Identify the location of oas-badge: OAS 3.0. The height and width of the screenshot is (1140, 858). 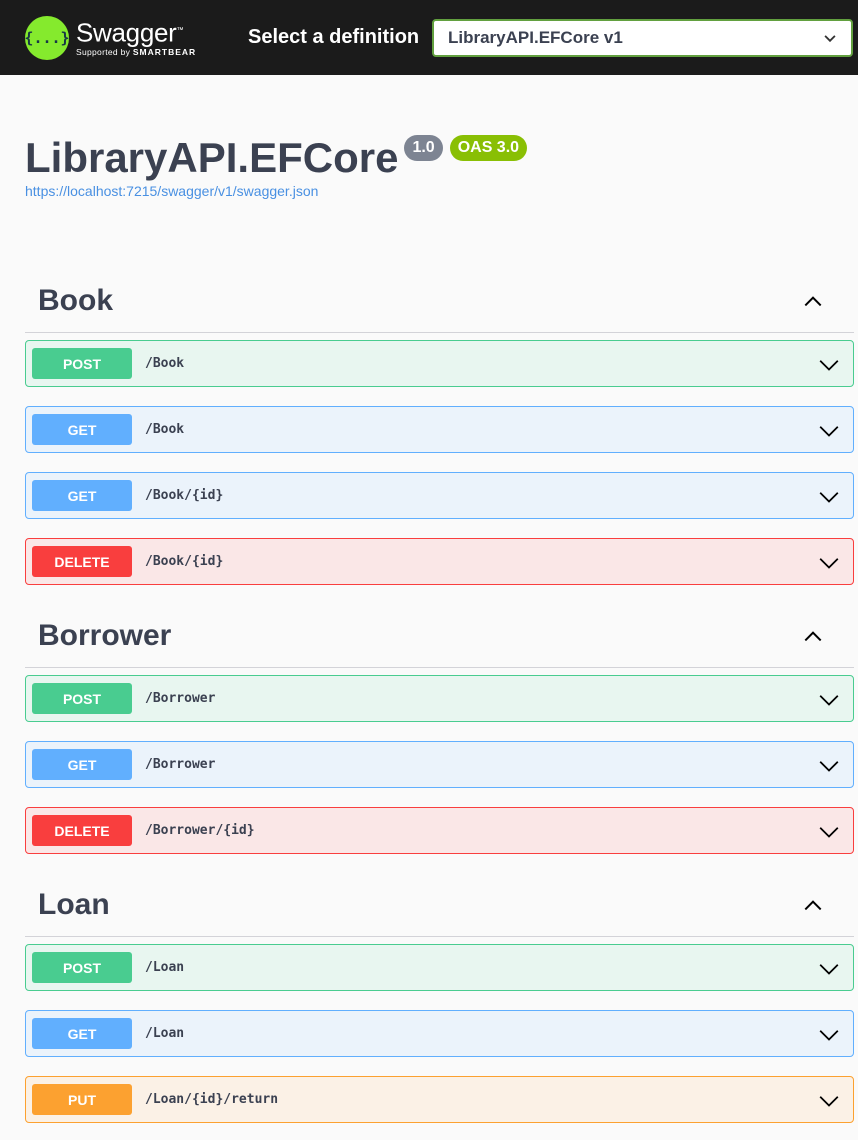
(488, 148).